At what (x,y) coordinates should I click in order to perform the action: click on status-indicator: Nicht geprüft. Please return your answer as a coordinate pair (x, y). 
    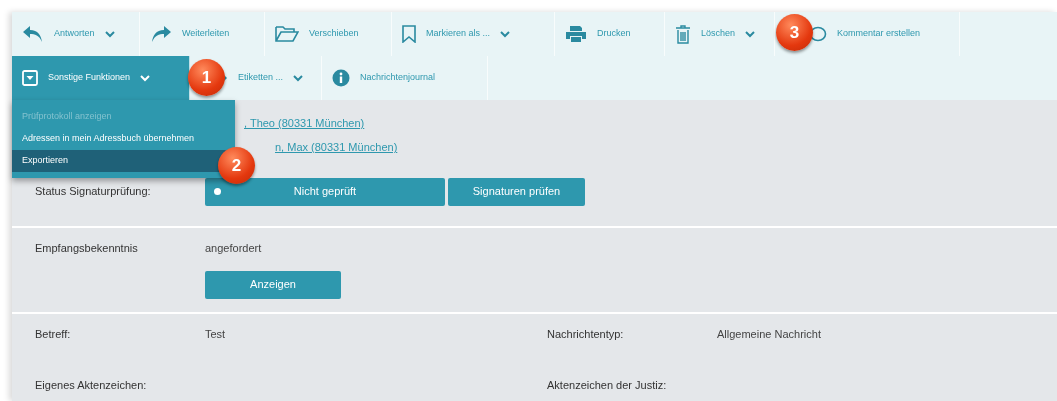
    Looking at the image, I should click on (325, 191).